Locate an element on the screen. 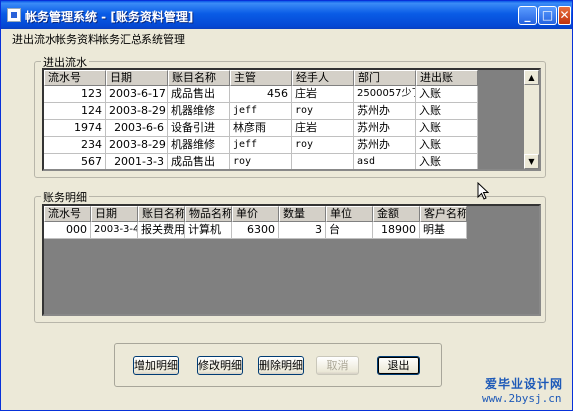  cell: 明基 is located at coordinates (443, 230).